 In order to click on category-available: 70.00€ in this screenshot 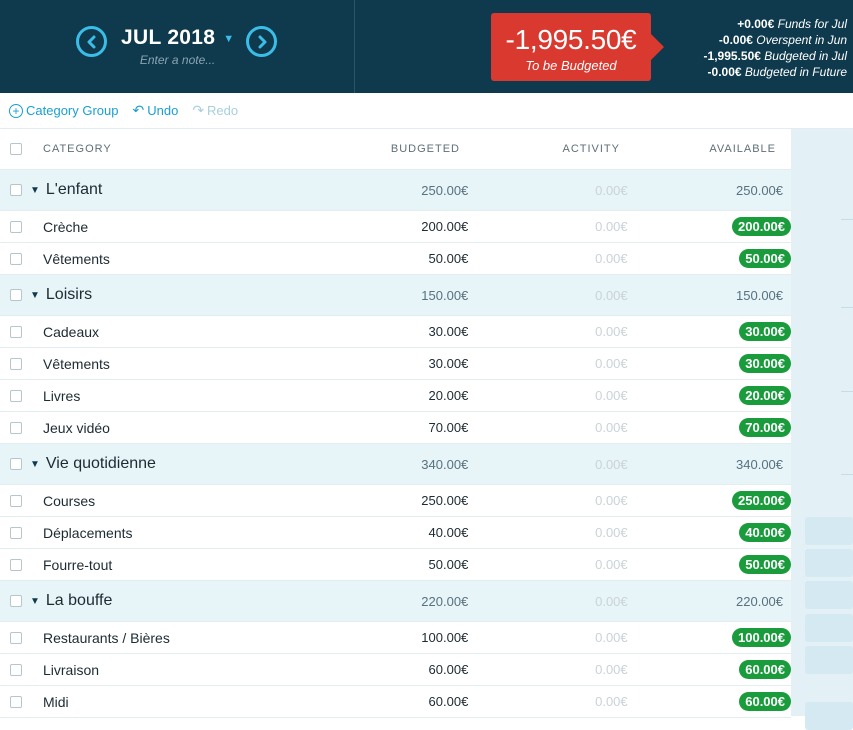, I will do `click(709, 427)`.